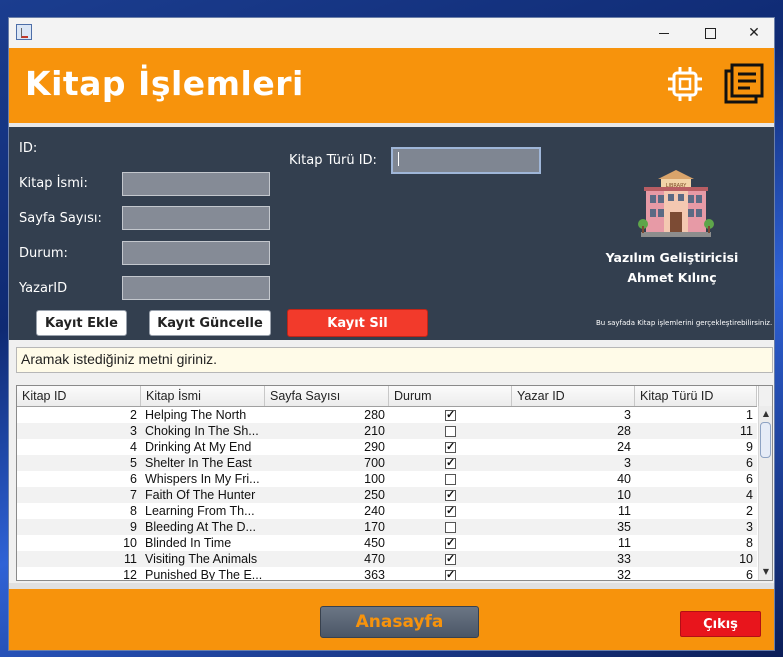 The width and height of the screenshot is (783, 657). I want to click on book-type-id-field, so click(466, 160).